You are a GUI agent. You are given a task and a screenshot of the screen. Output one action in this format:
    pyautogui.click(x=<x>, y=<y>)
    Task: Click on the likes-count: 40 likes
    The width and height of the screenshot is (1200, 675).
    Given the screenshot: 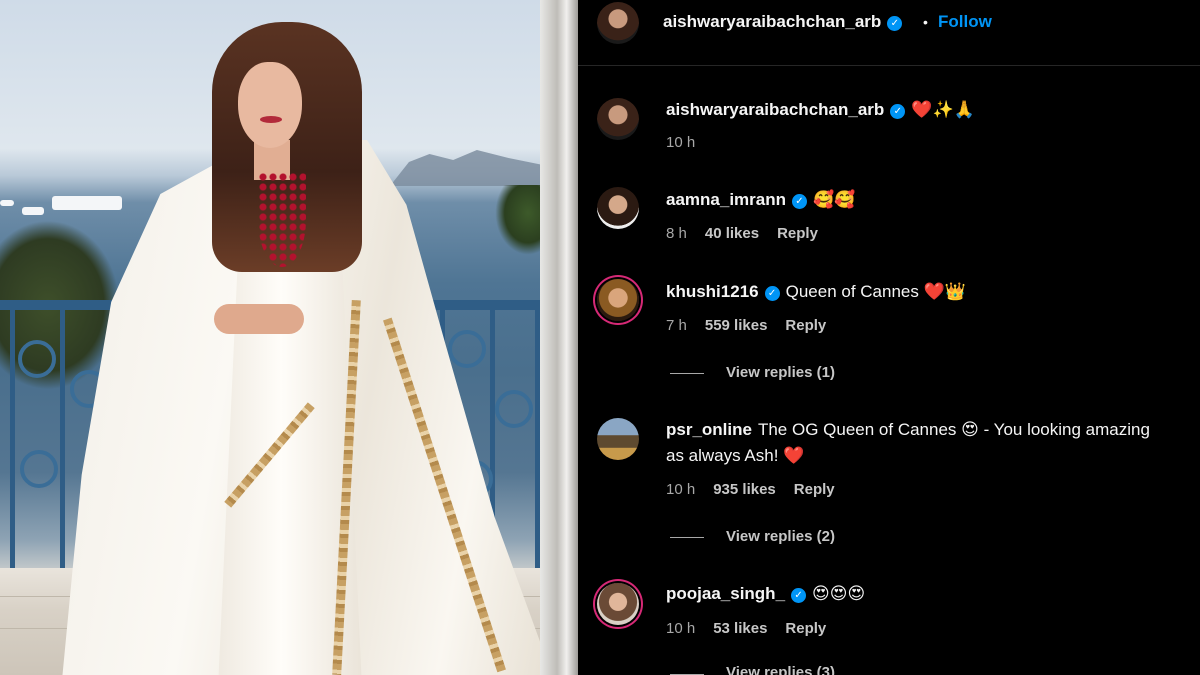 What is the action you would take?
    pyautogui.click(x=732, y=233)
    